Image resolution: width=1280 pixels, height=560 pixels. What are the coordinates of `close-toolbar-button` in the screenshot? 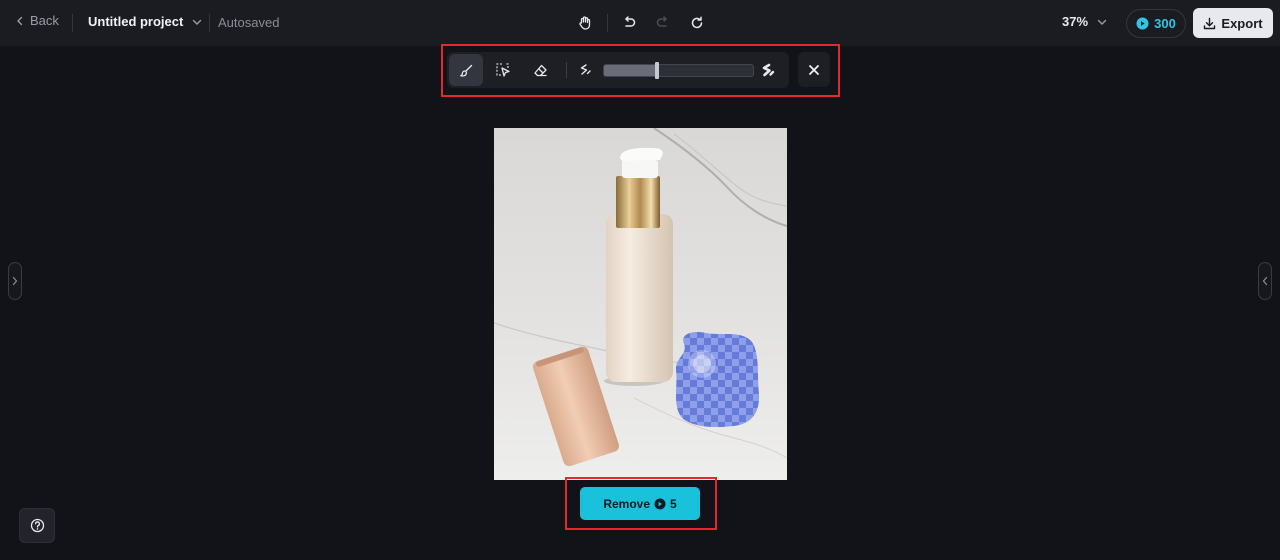 It's located at (814, 69).